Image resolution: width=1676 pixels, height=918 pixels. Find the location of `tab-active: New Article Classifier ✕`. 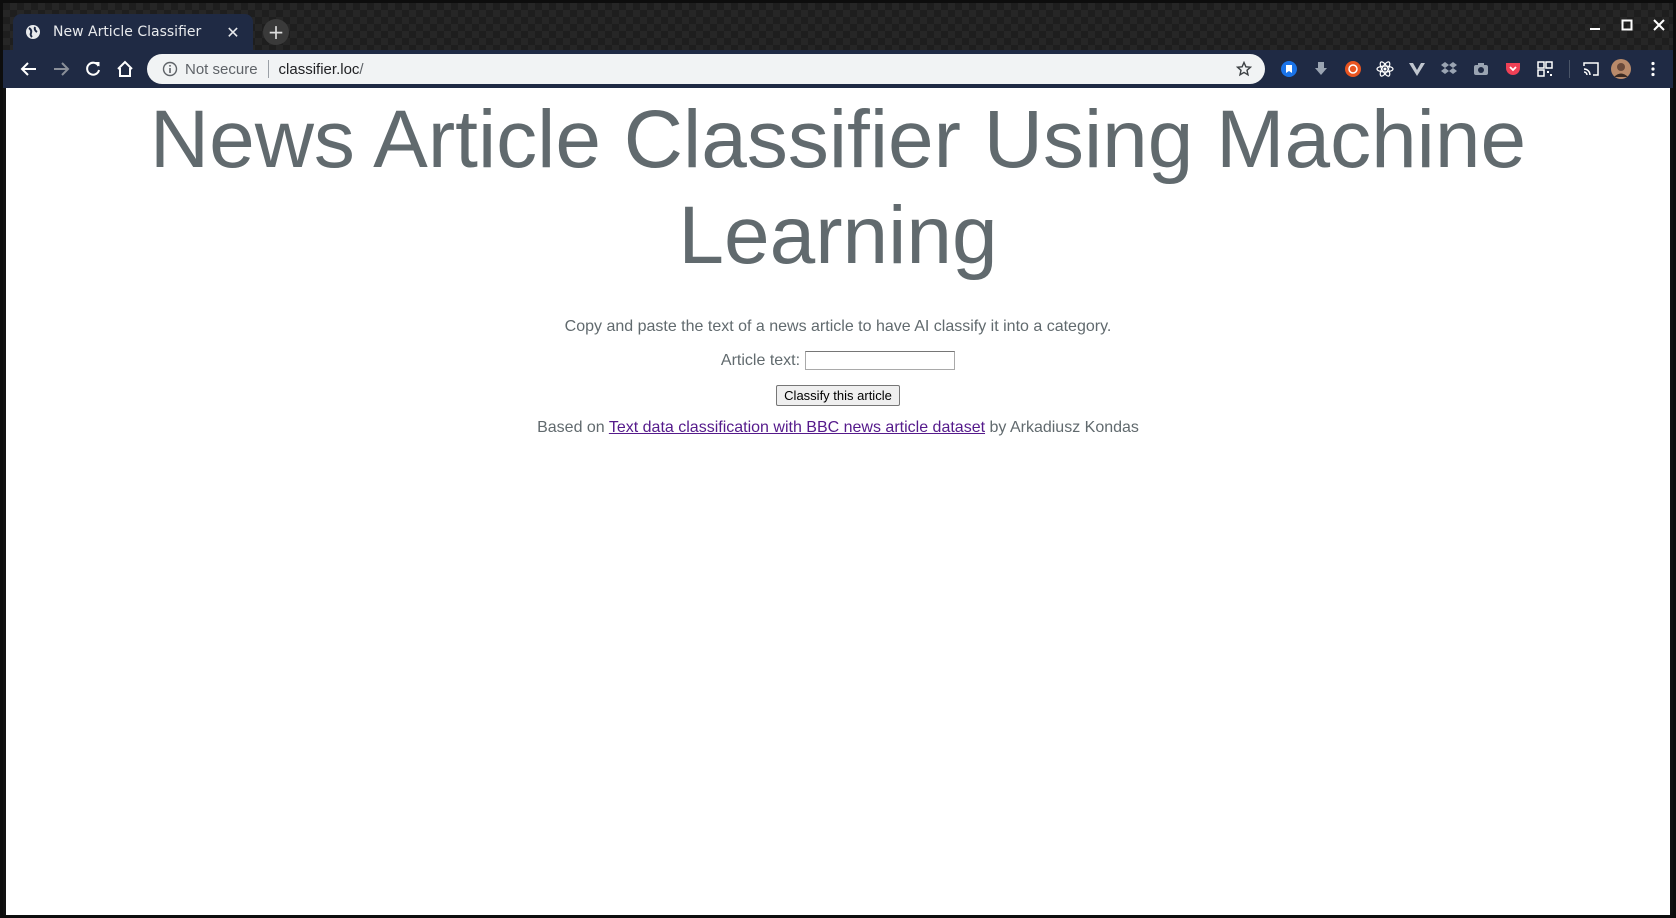

tab-active: New Article Classifier ✕ is located at coordinates (133, 32).